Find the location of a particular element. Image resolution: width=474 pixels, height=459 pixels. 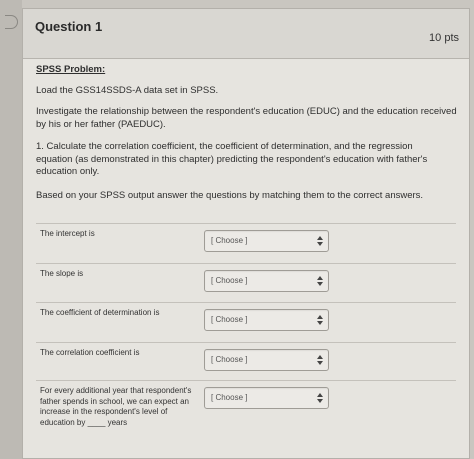

match-label: The slope is is located at coordinates (62, 273).